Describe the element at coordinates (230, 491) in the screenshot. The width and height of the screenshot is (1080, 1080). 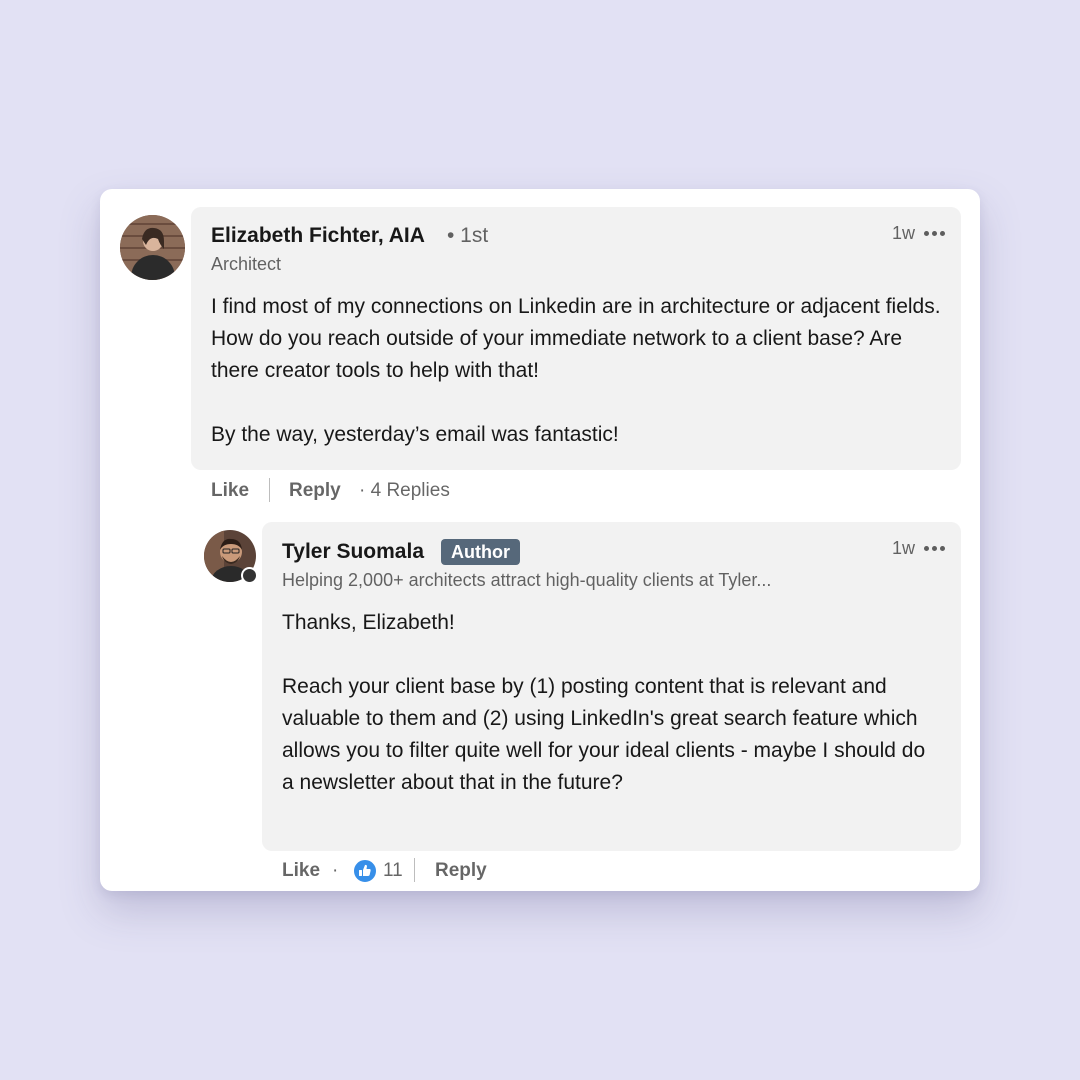
I see `comment-like-button: Like` at that location.